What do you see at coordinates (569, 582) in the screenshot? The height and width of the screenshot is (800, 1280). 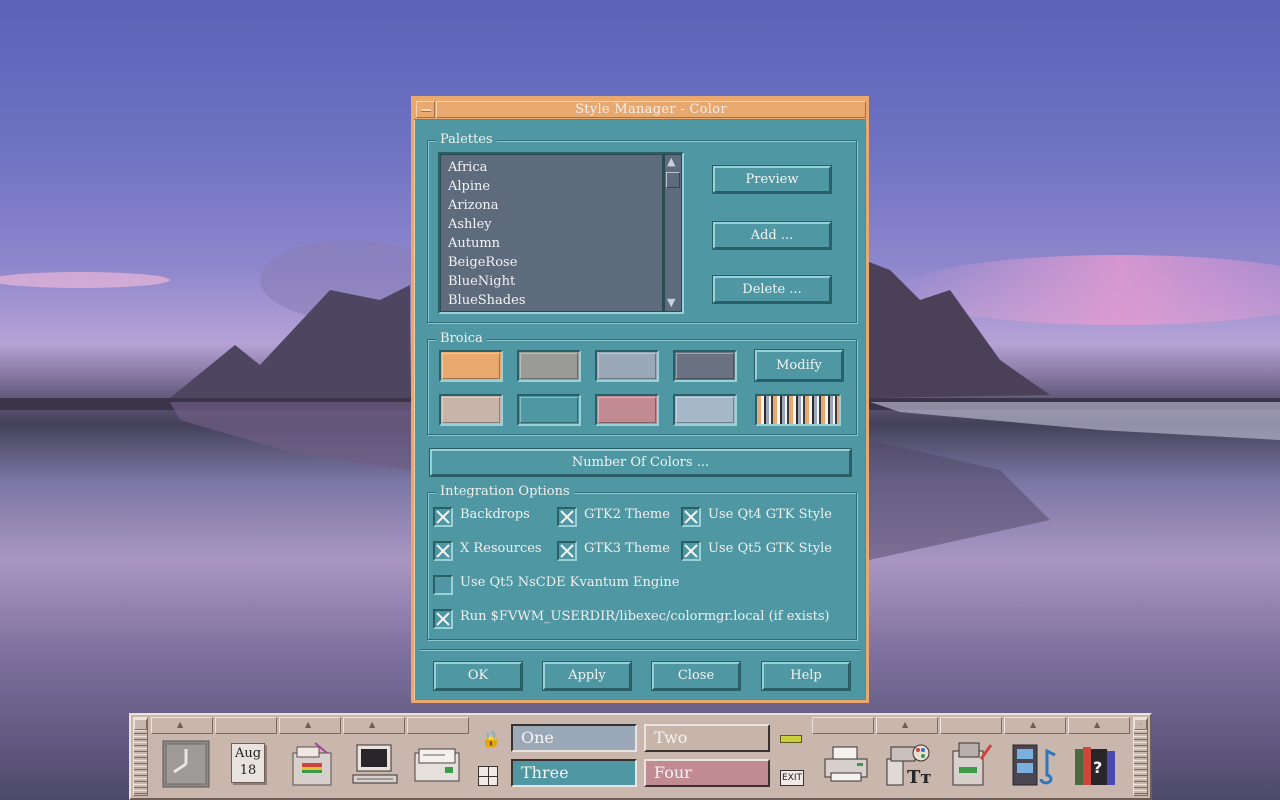 I see `checkbox-label: Use Qt5 NsCDE Kvantum Engine` at bounding box center [569, 582].